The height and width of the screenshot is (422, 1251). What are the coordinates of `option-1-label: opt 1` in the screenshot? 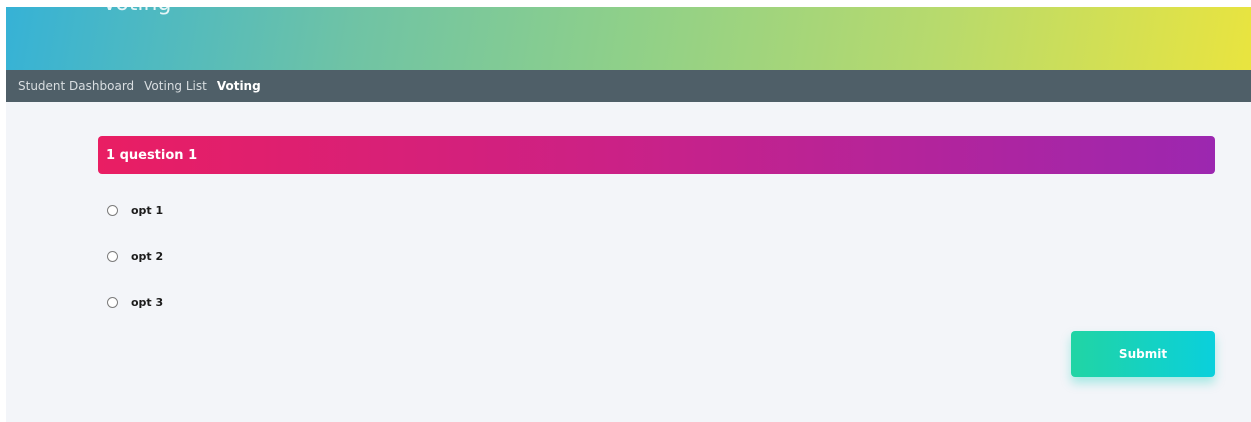 It's located at (147, 210).